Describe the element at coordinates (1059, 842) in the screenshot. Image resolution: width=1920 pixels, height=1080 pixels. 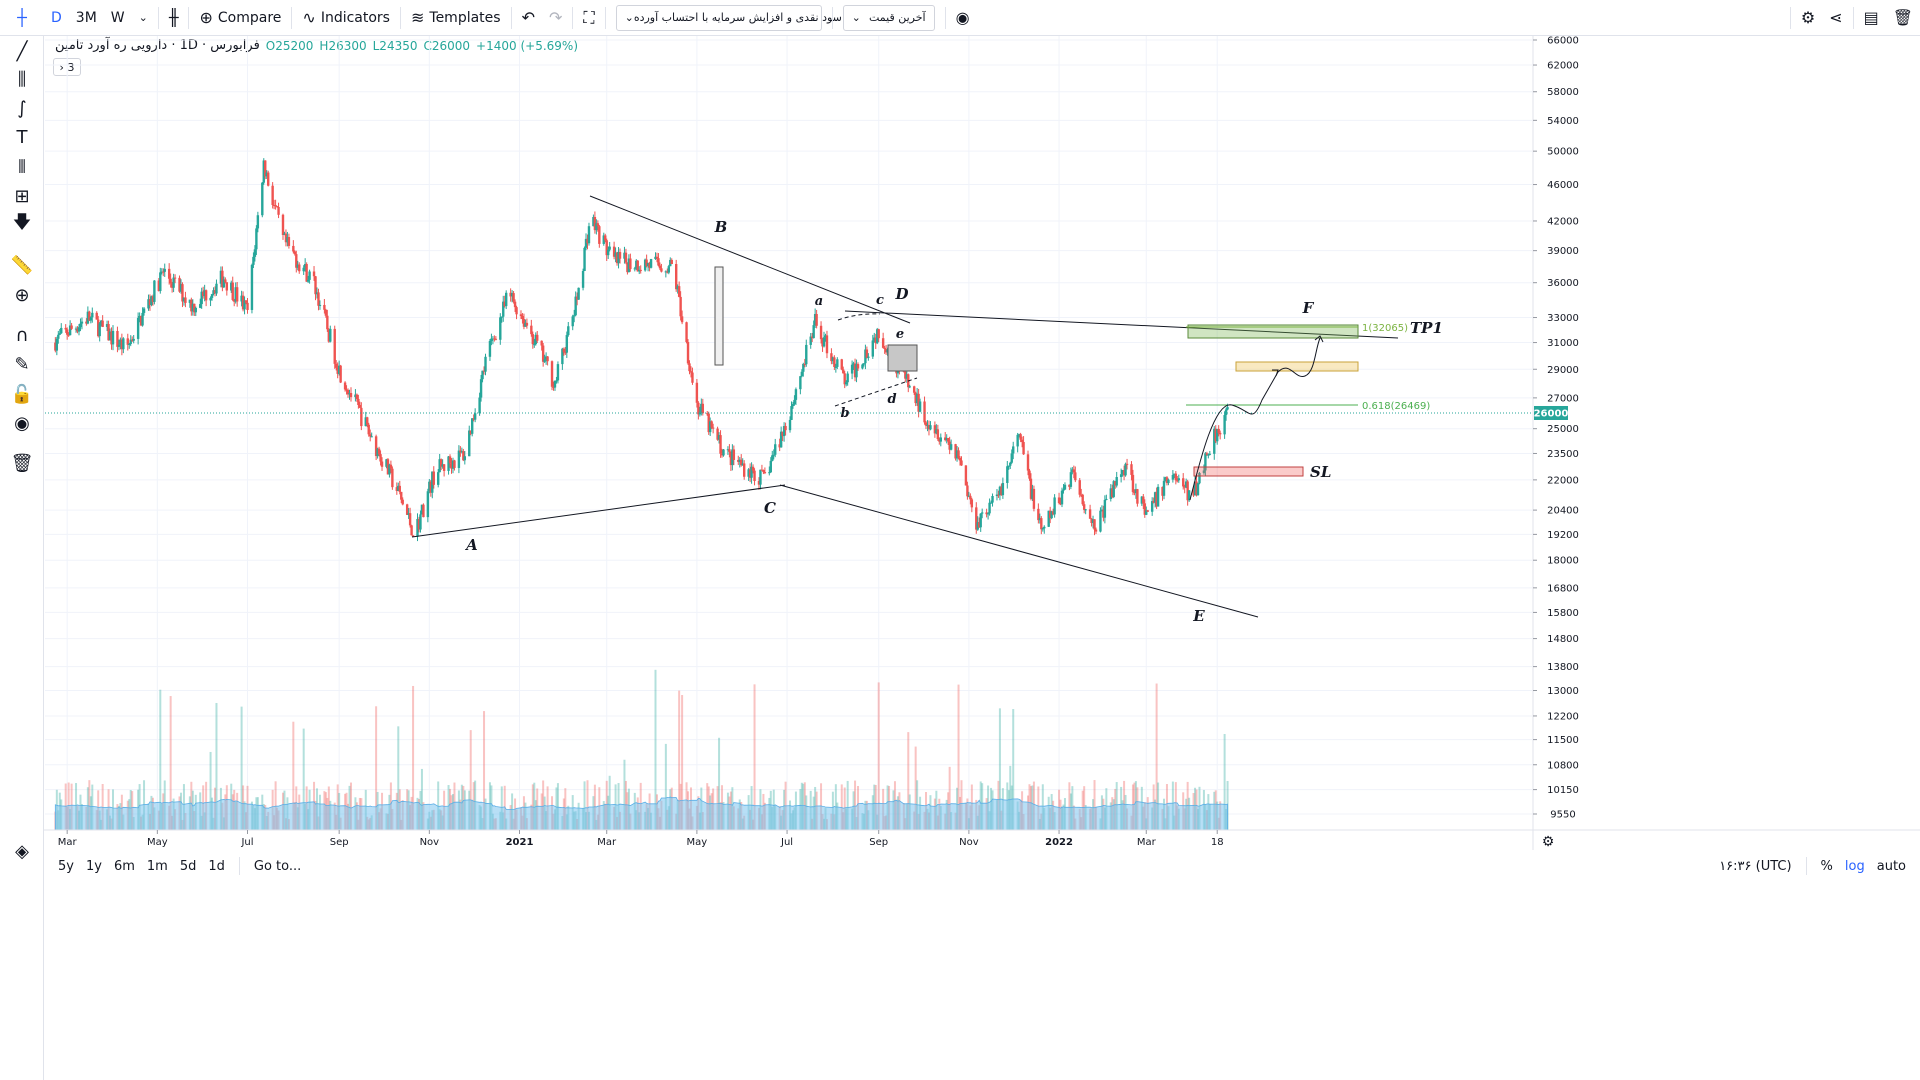
I see `time-tick-label: 2022` at that location.